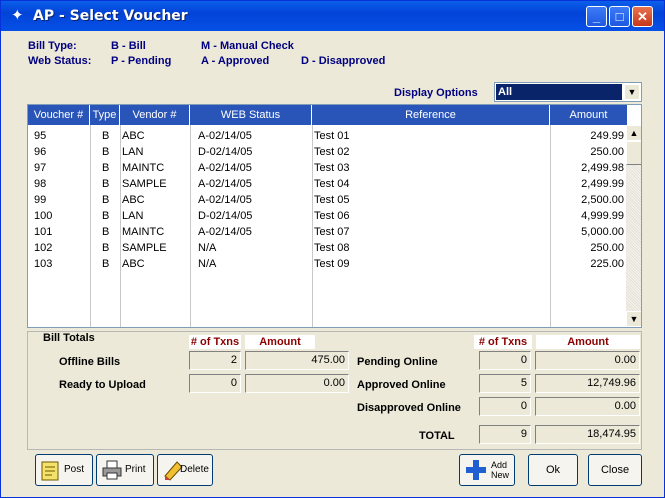 The height and width of the screenshot is (498, 665). Describe the element at coordinates (607, 264) in the screenshot. I see `cell-amount: 225.00` at that location.